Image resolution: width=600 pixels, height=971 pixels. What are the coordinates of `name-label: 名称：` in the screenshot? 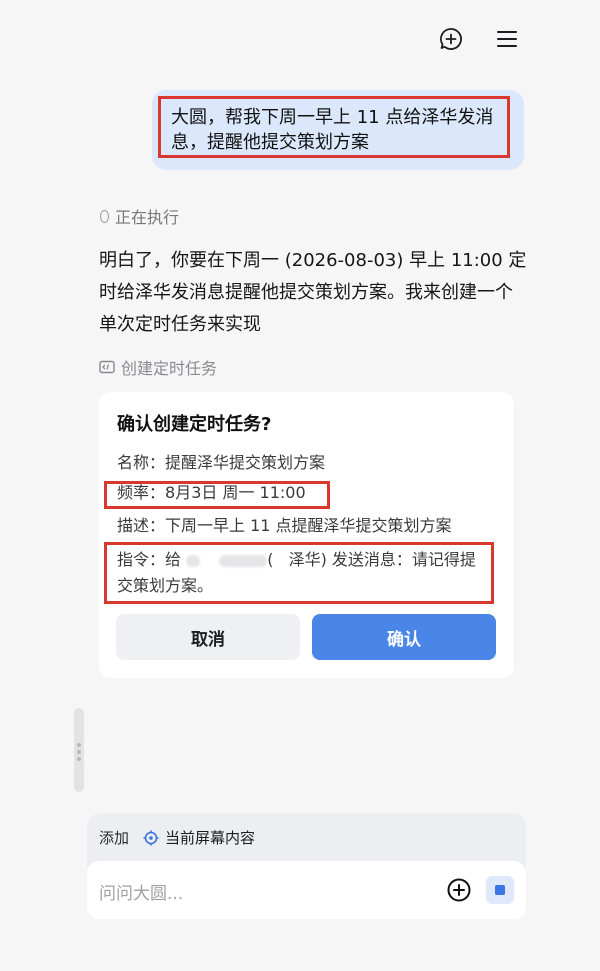 It's located at (141, 462).